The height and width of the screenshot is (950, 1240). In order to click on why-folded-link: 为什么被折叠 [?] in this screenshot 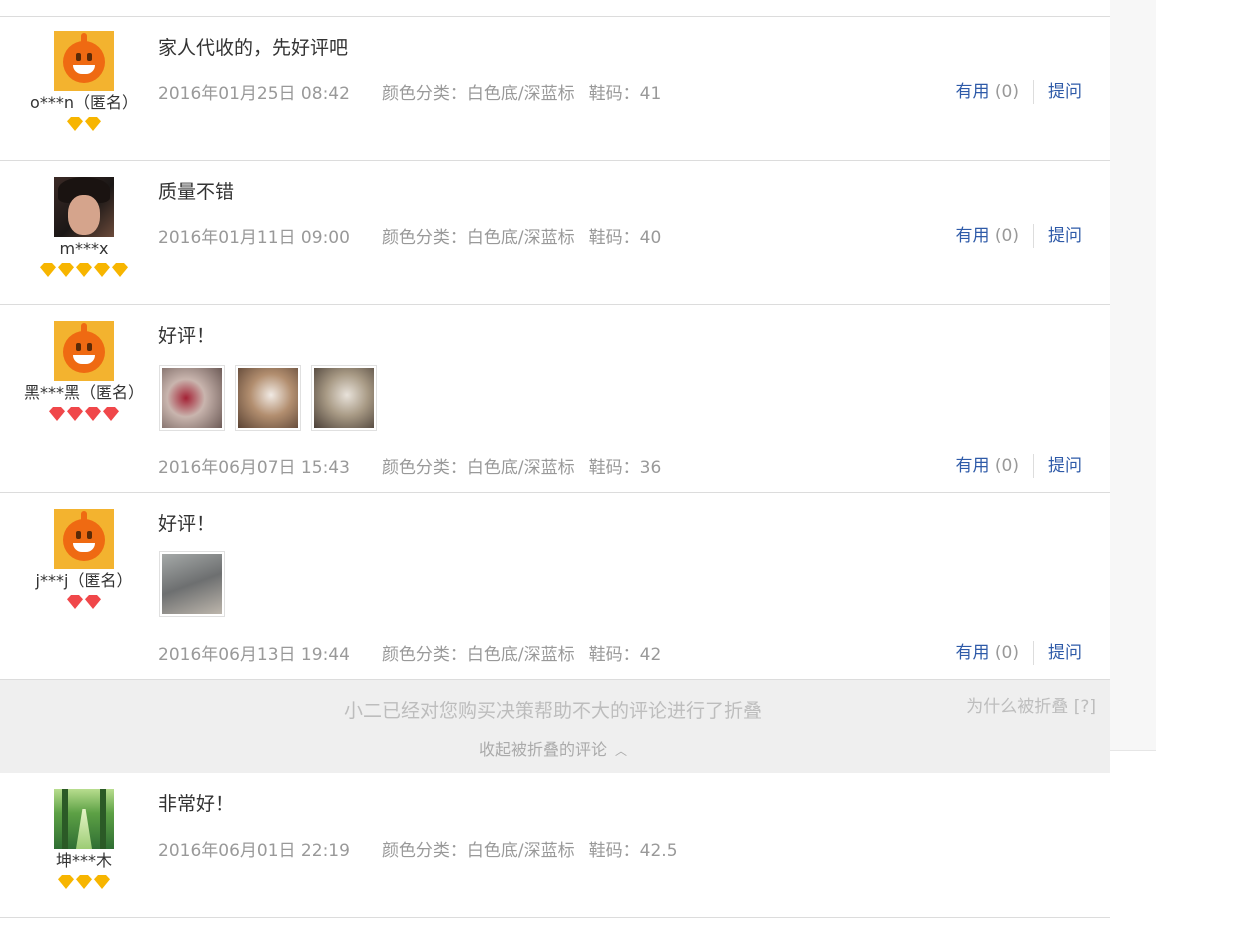, I will do `click(1031, 704)`.